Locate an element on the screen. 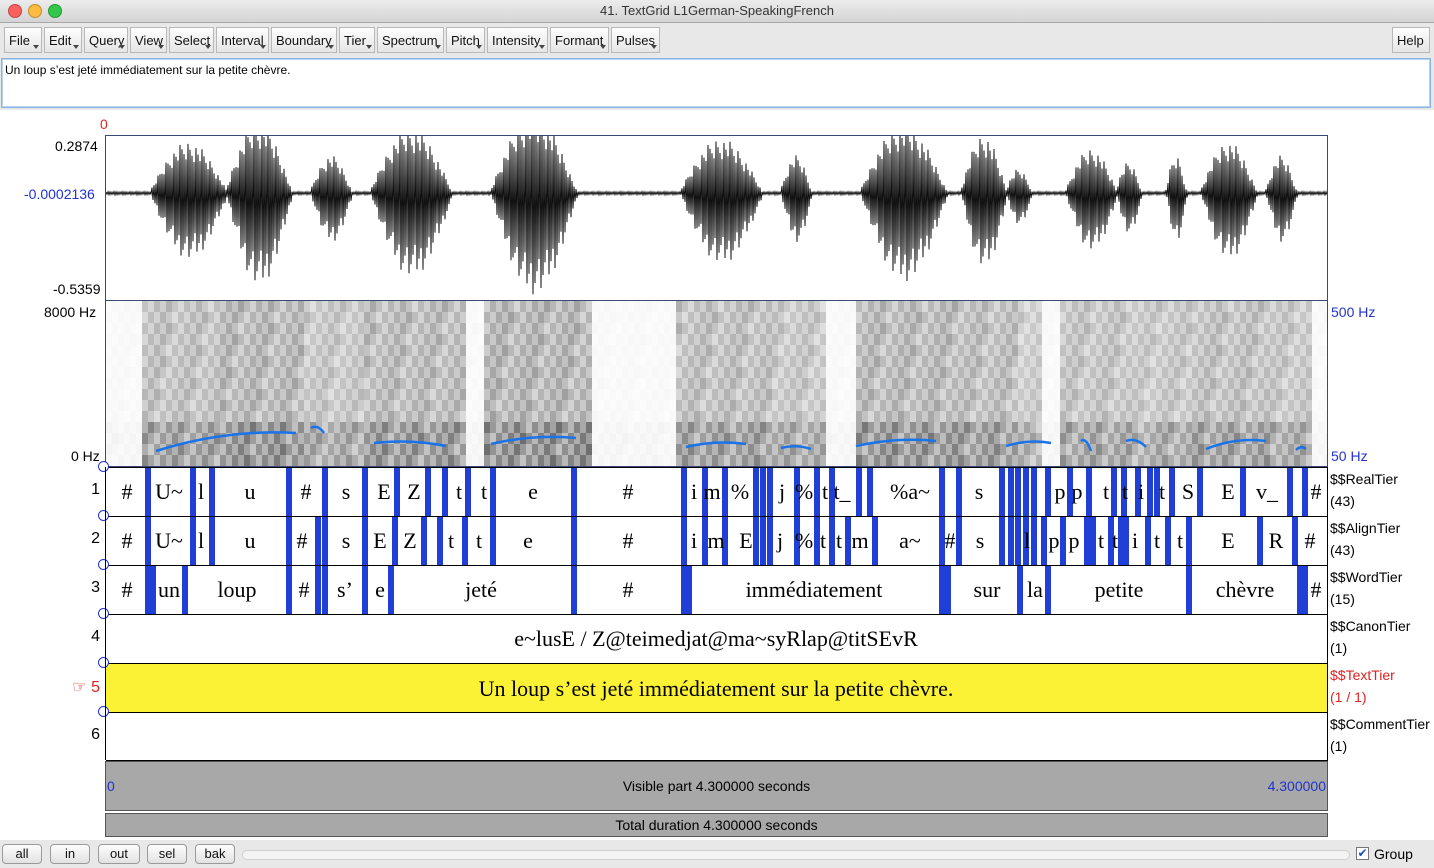 Image resolution: width=1434 pixels, height=868 pixels. visible-part-bar: 0 Visible part 4.300000 seconds 4.300000 is located at coordinates (716, 786).